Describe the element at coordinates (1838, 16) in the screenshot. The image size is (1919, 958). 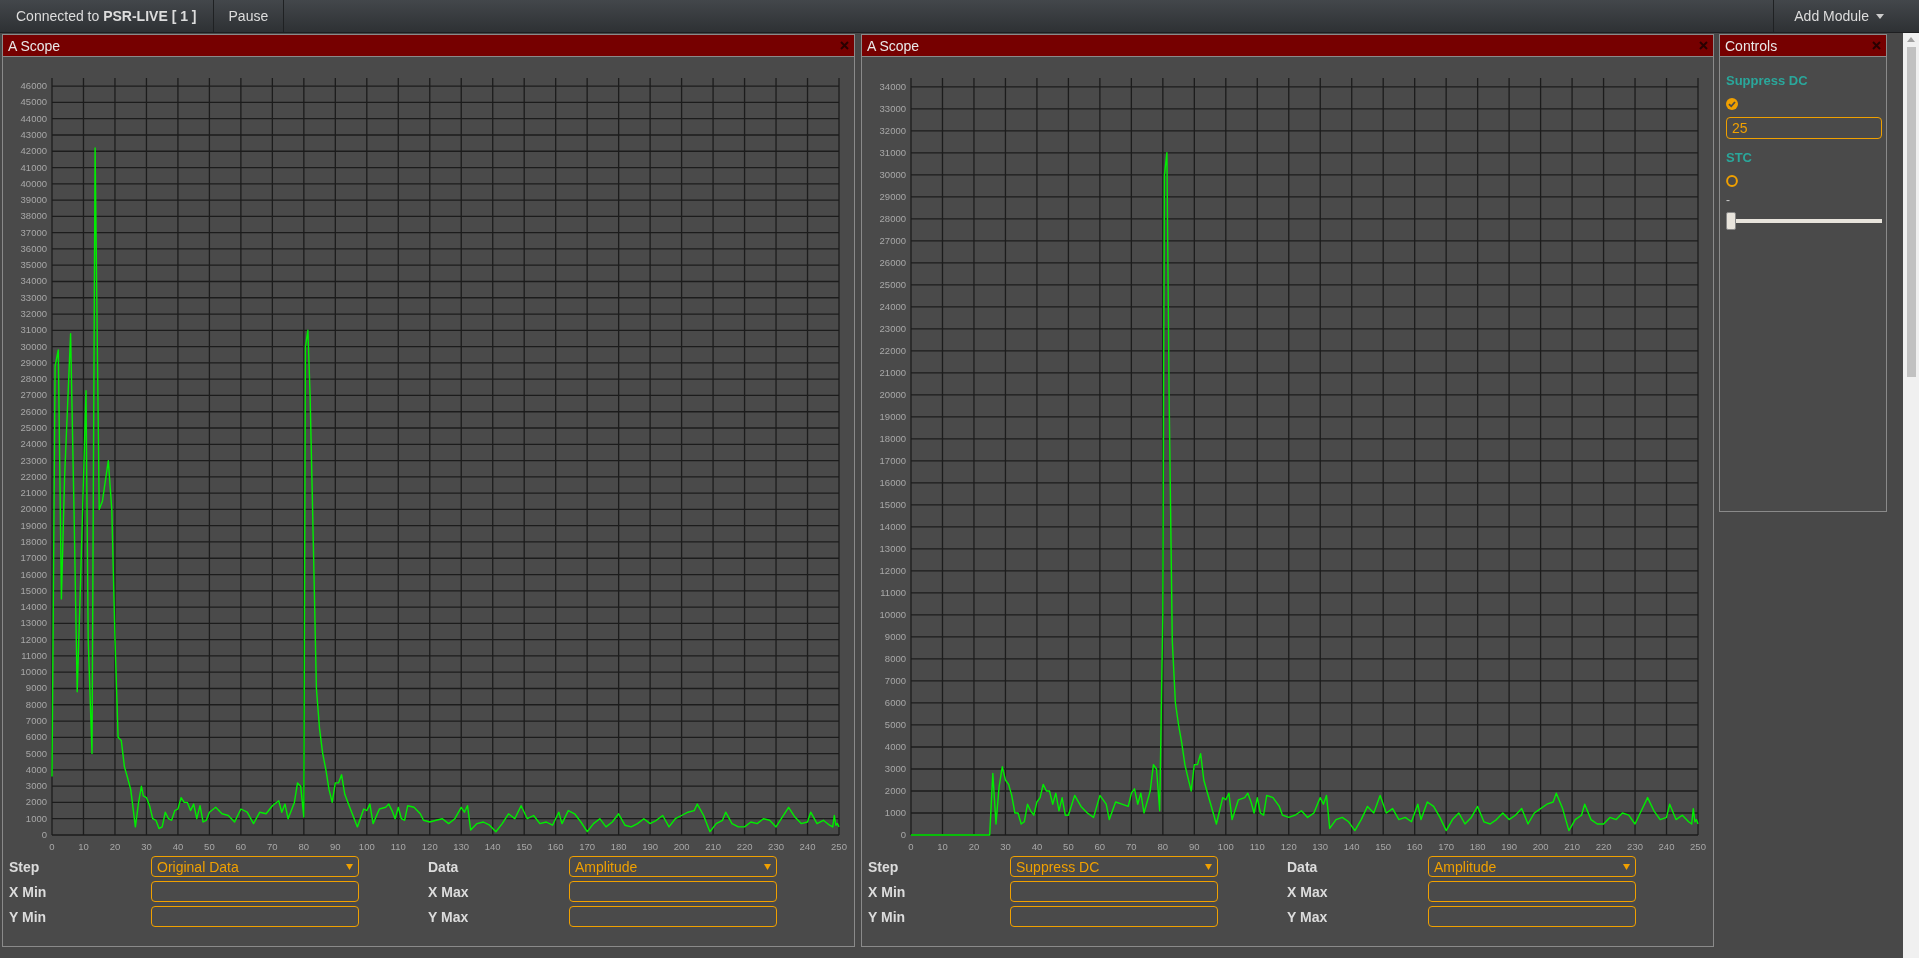
I see `add-module-button: Add Module` at that location.